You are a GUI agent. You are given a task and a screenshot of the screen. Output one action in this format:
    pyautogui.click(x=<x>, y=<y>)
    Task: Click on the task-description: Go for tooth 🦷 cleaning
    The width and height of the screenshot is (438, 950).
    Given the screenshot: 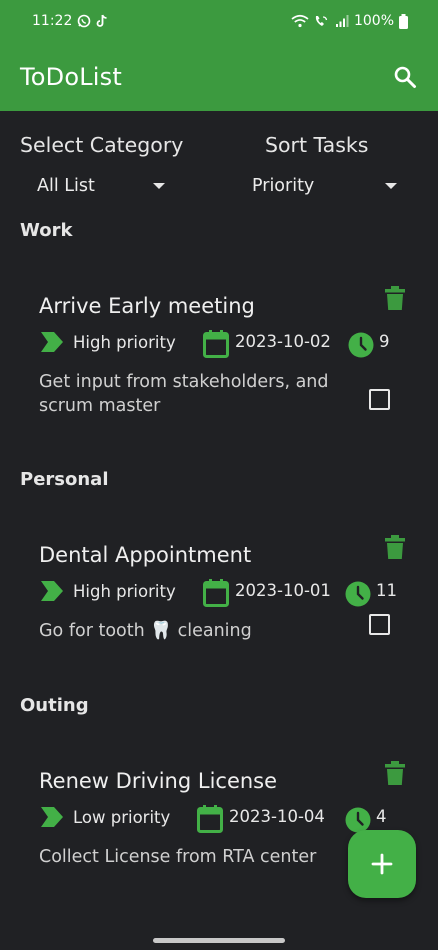 What is the action you would take?
    pyautogui.click(x=145, y=631)
    